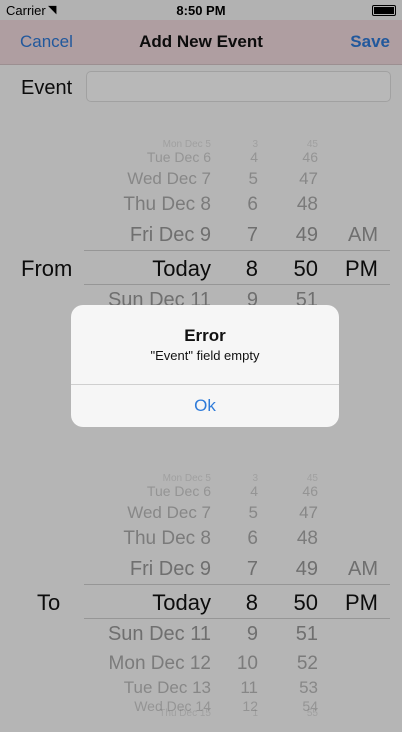  I want to click on alert-title: Error, so click(205, 335).